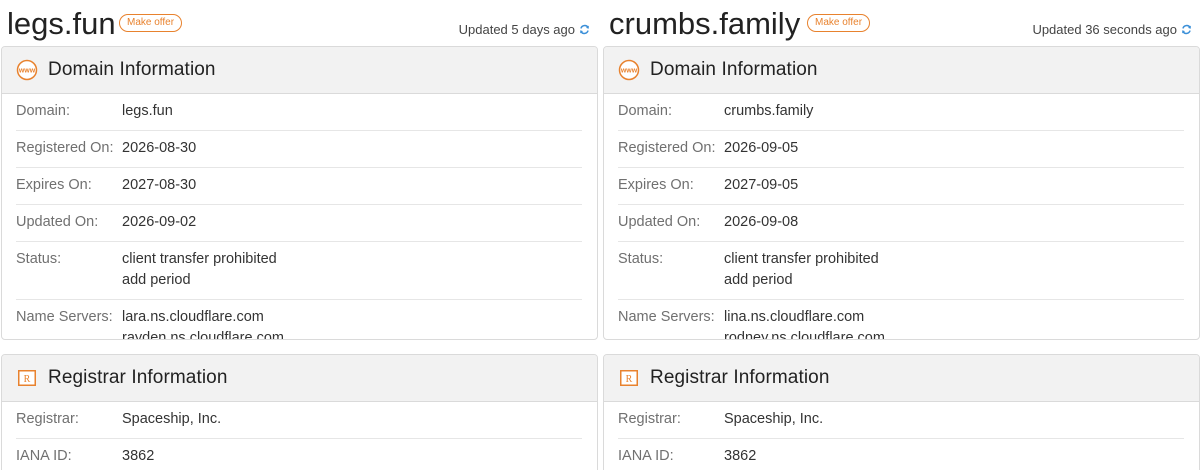 This screenshot has width=1200, height=470. Describe the element at coordinates (159, 222) in the screenshot. I see `row-value: 2026-09-02` at that location.